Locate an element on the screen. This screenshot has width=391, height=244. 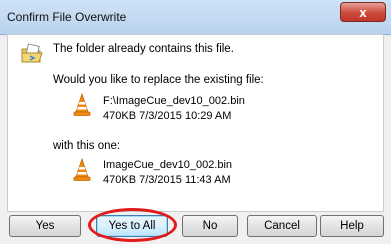
new-file-name: ImageCue_dev10_002.bin is located at coordinates (168, 165).